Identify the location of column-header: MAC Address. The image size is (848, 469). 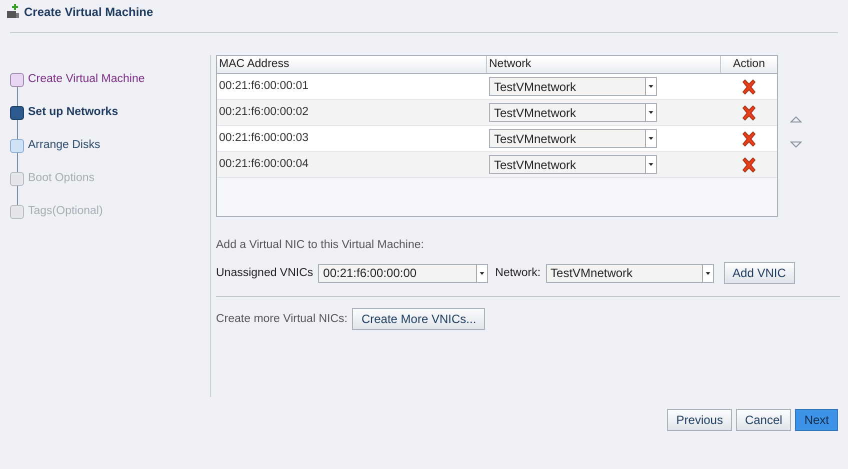
(352, 64).